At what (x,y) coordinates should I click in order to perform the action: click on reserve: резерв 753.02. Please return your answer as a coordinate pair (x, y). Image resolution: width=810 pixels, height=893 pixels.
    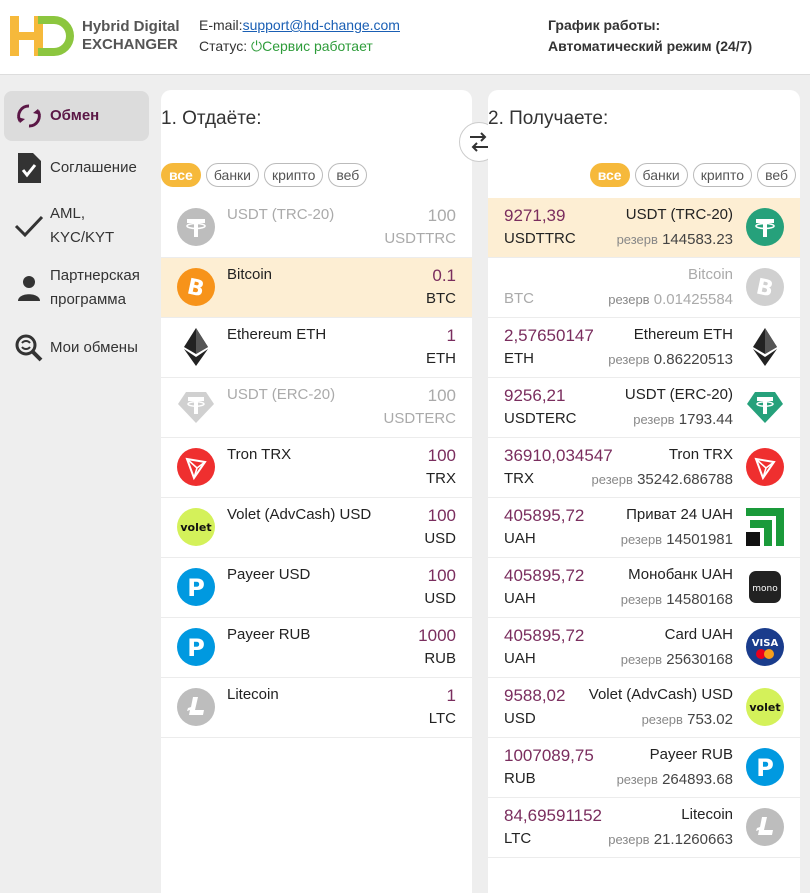
    Looking at the image, I should click on (687, 719).